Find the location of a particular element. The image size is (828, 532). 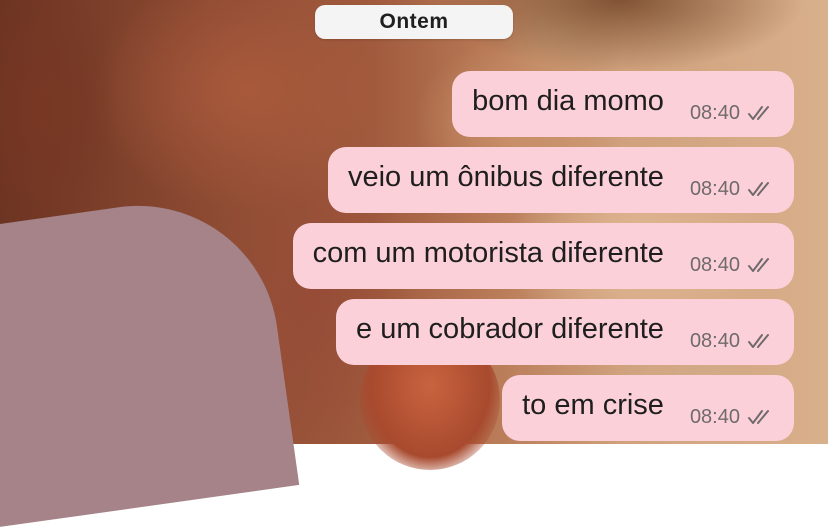

outgoing-message: bom dia momo 08:40 is located at coordinates (623, 104).